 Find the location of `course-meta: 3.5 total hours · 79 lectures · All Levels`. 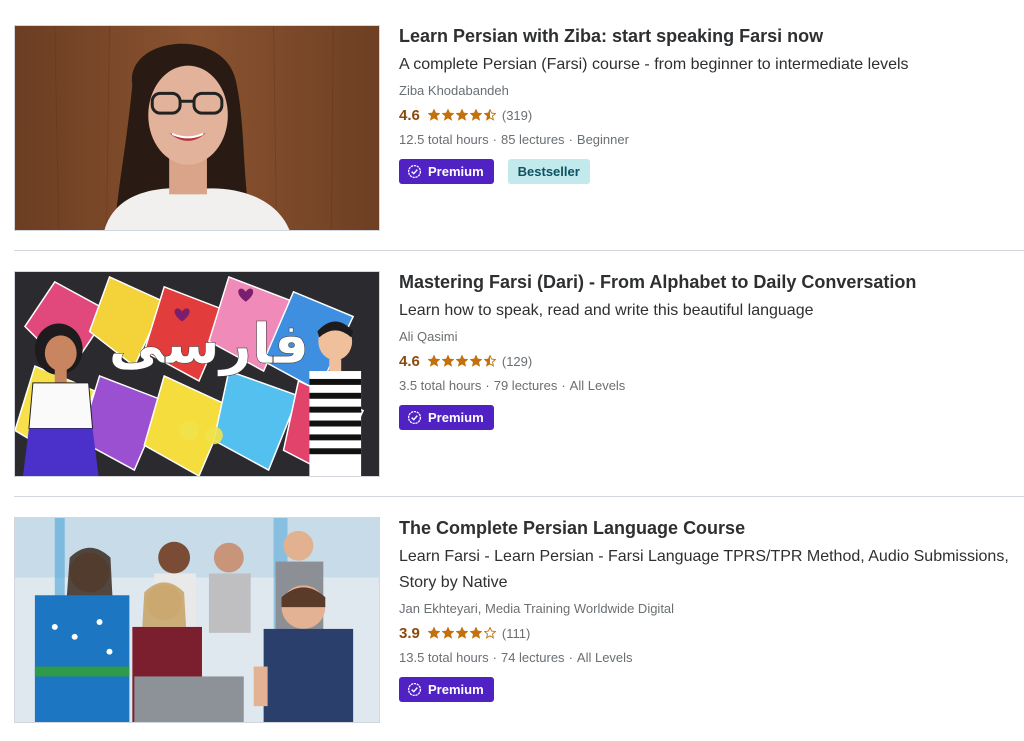

course-meta: 3.5 total hours · 79 lectures · All Levels is located at coordinates (707, 386).